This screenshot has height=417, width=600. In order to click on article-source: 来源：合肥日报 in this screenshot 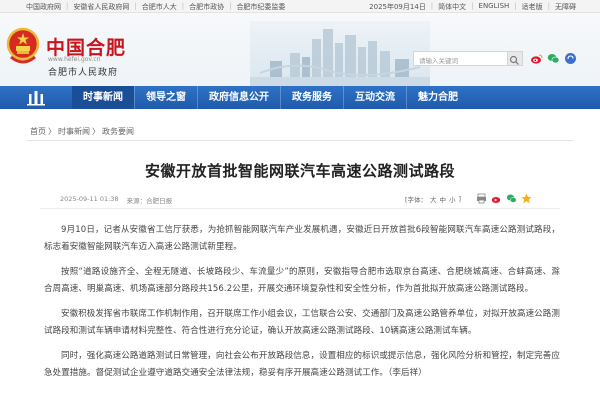, I will do `click(149, 201)`.